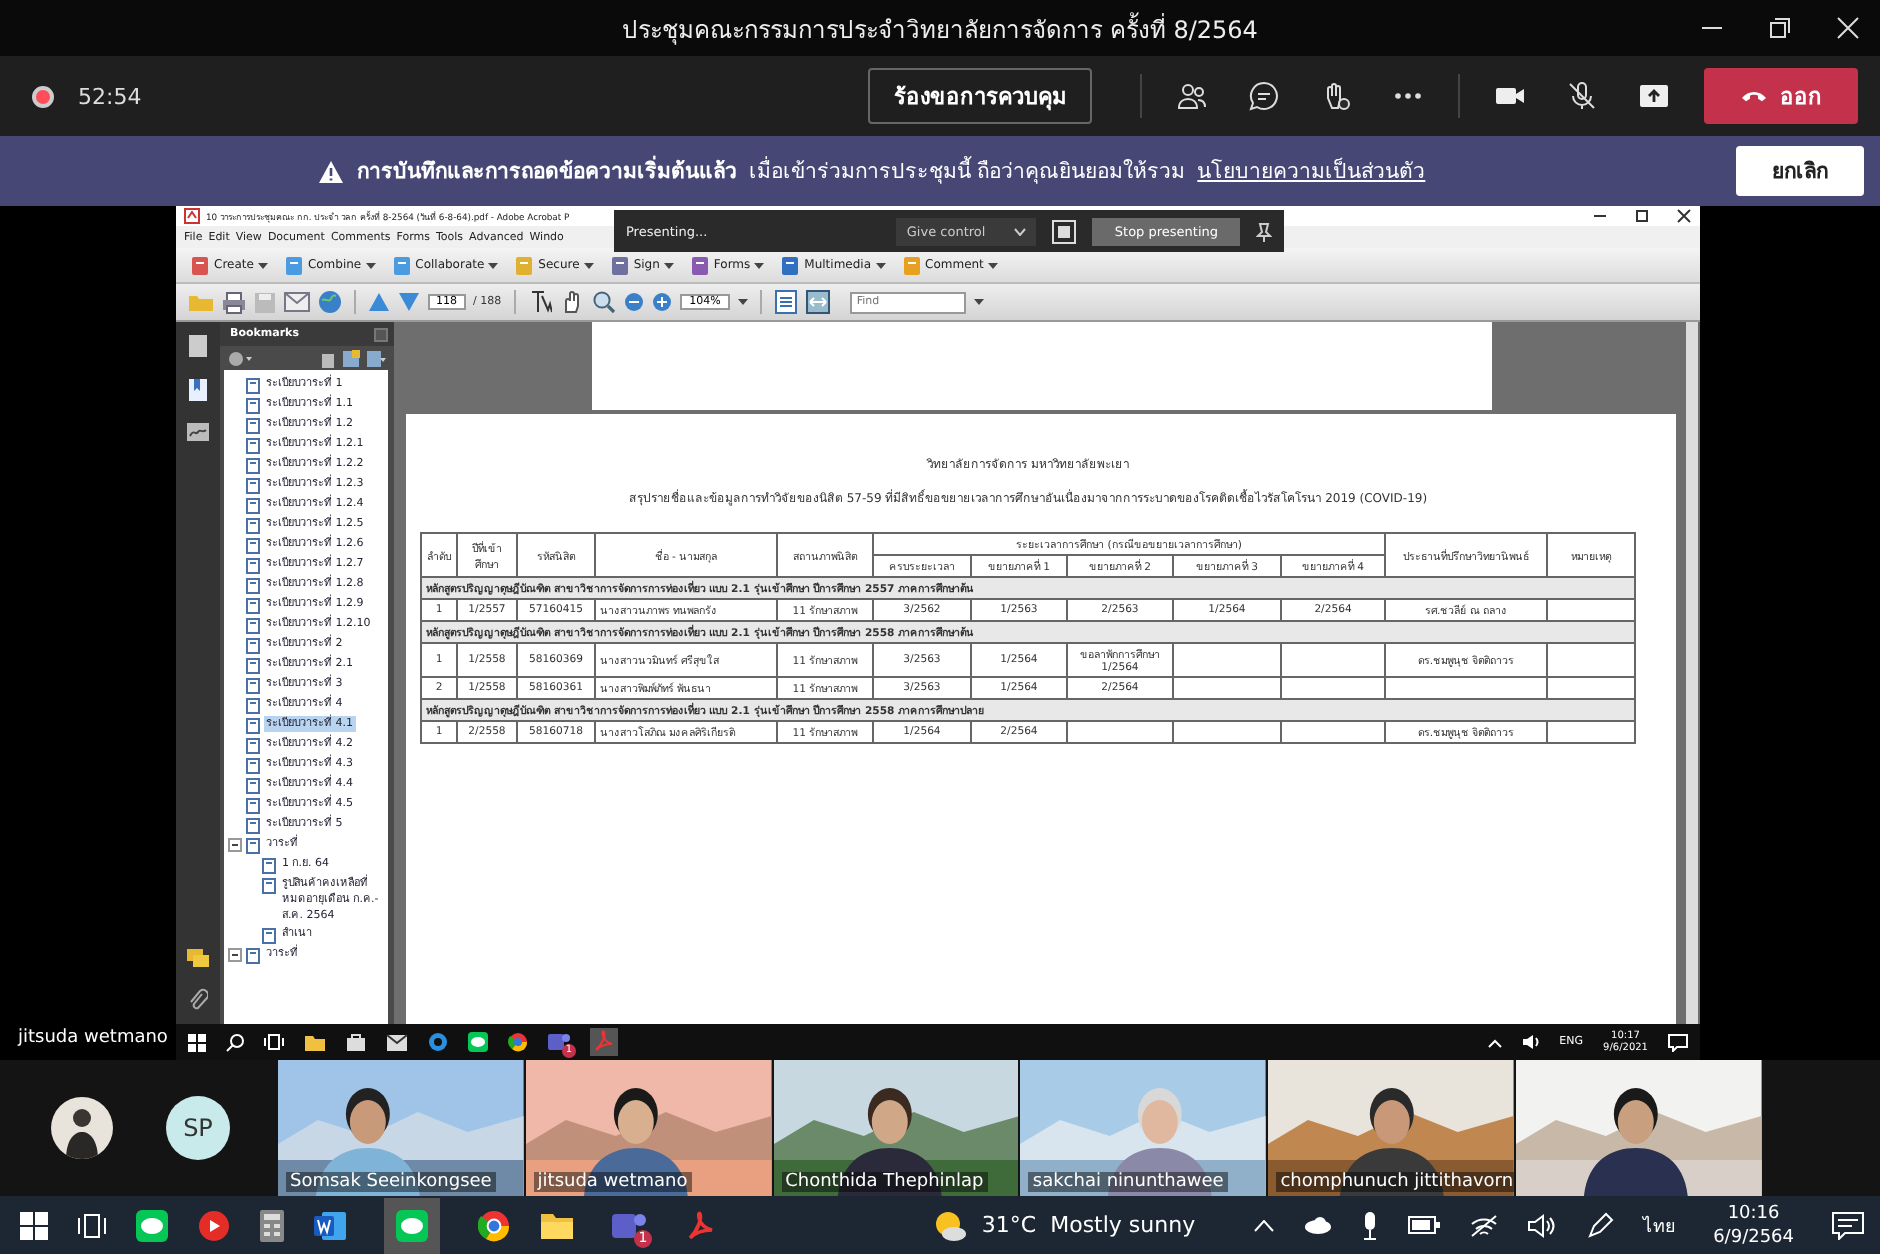 The width and height of the screenshot is (1880, 1254). Describe the element at coordinates (397, 1042) in the screenshot. I see `mail-icon` at that location.